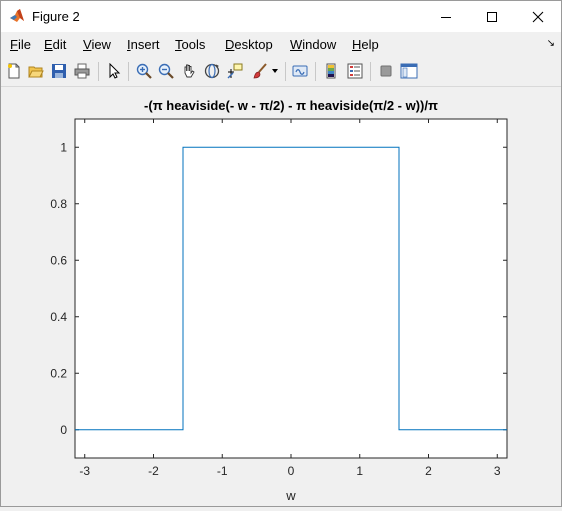 The image size is (562, 511). Describe the element at coordinates (58, 373) in the screenshot. I see `y-tick-label: 0.2` at that location.